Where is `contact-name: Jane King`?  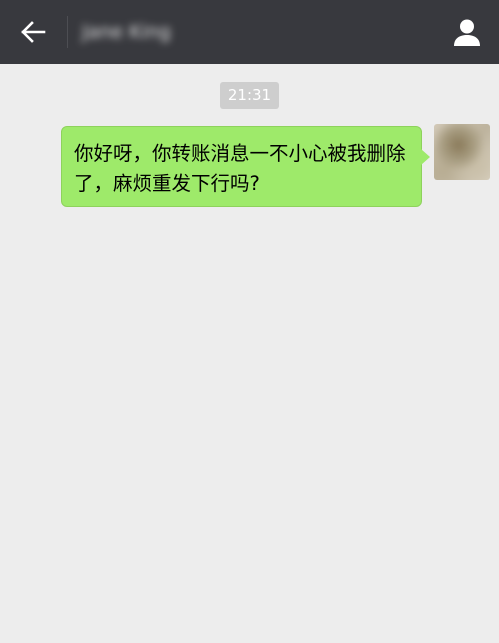
contact-name: Jane King is located at coordinates (126, 32).